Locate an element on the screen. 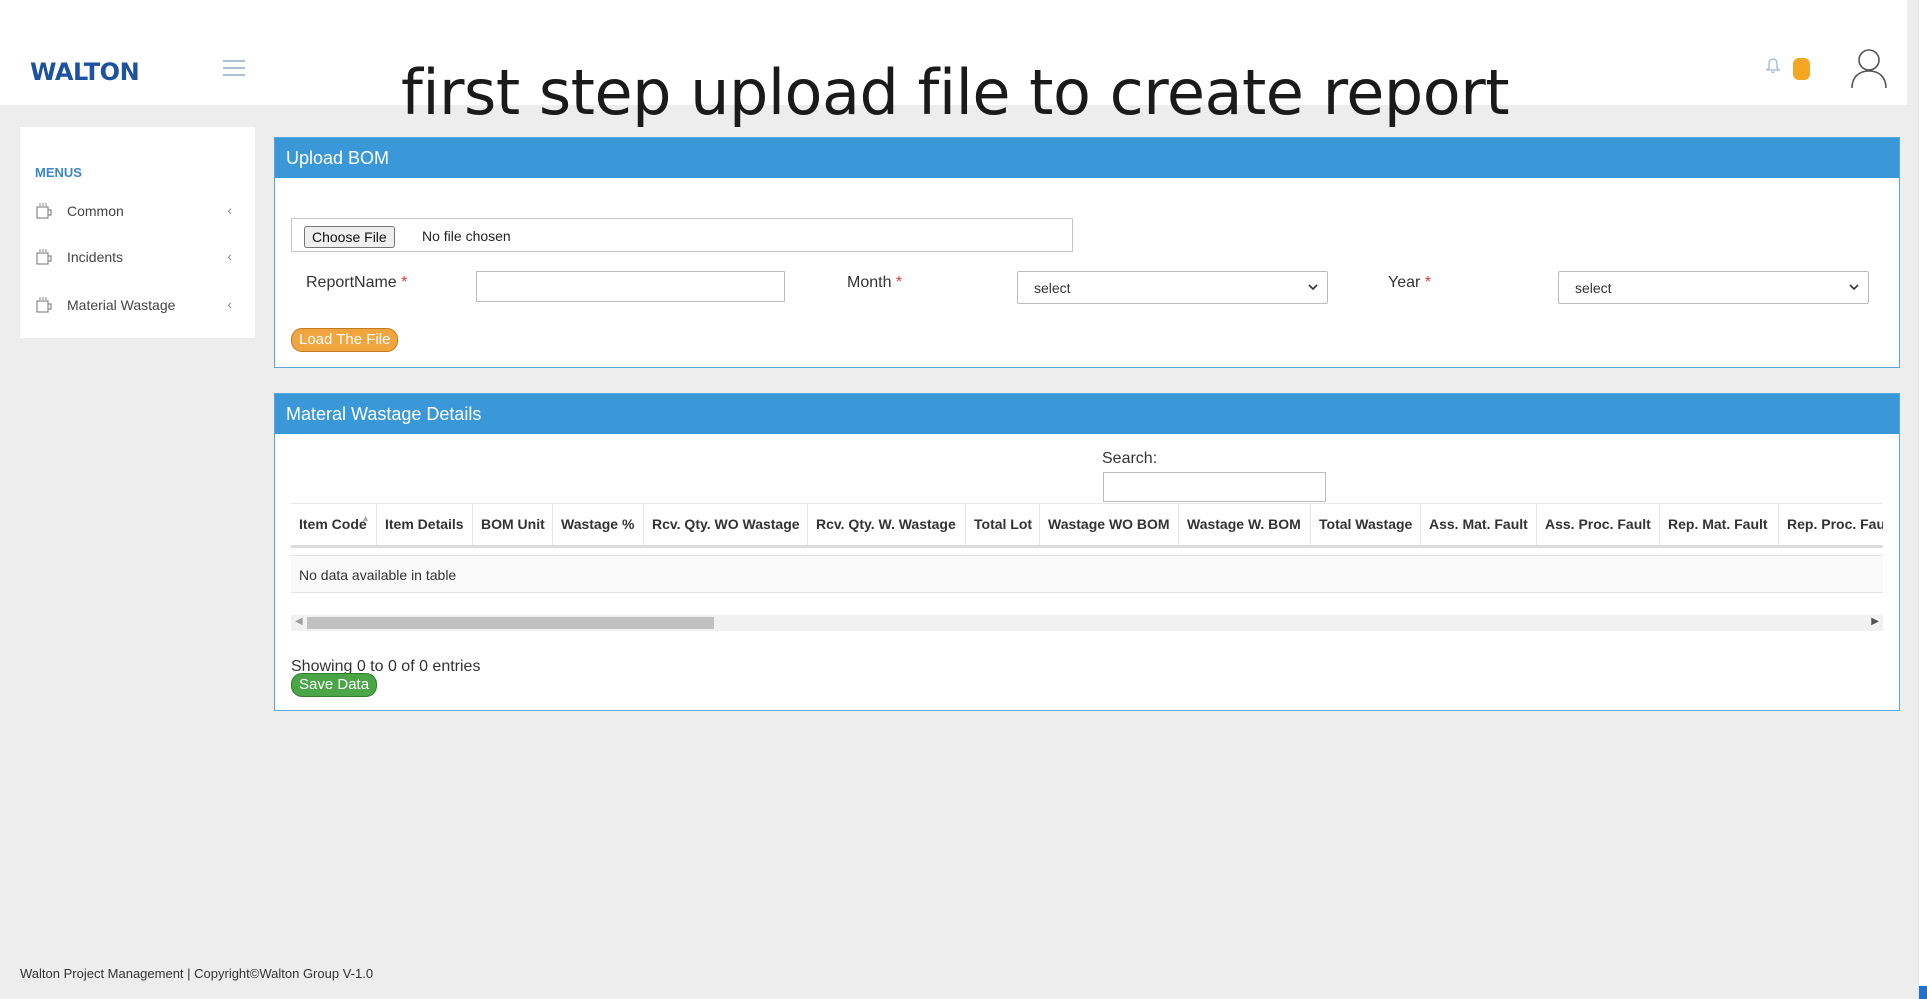  file-status-text: No file chosen is located at coordinates (466, 236).